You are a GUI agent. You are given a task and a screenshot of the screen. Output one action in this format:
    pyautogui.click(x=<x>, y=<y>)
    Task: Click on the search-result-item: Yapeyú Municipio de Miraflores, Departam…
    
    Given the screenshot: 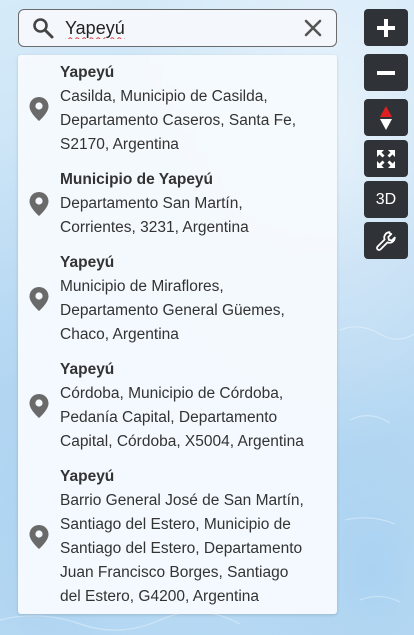 What is the action you would take?
    pyautogui.click(x=177, y=298)
    